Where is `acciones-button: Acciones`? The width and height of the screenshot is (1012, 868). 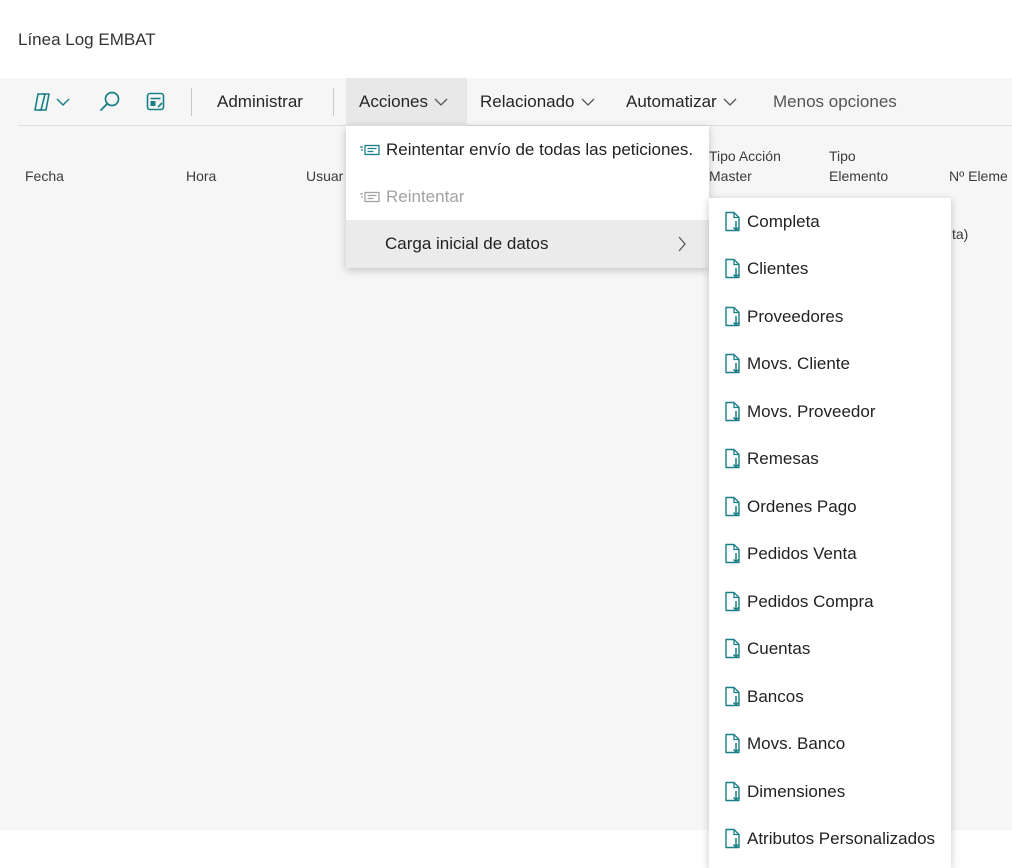
acciones-button: Acciones is located at coordinates (406, 102).